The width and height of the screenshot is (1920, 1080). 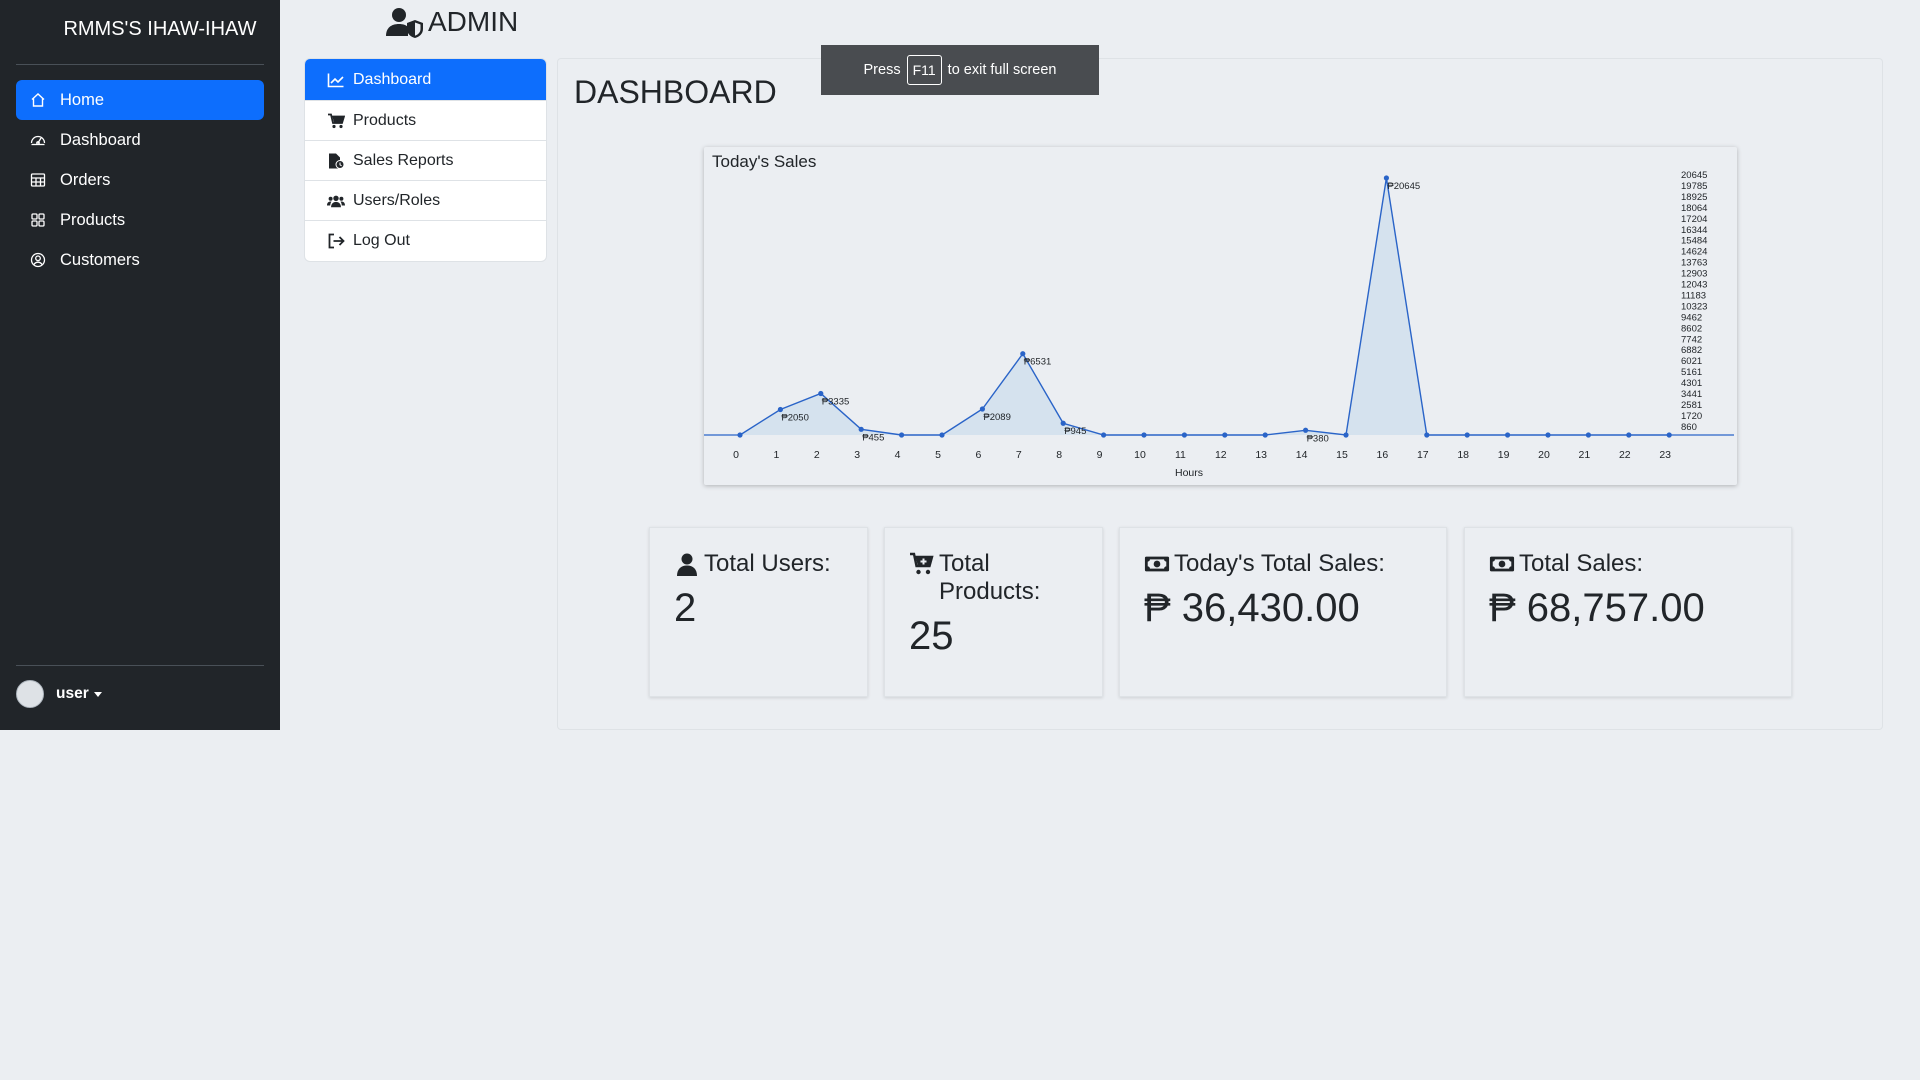 I want to click on sidebar-item-dashboard: Dashboard, so click(x=140, y=140).